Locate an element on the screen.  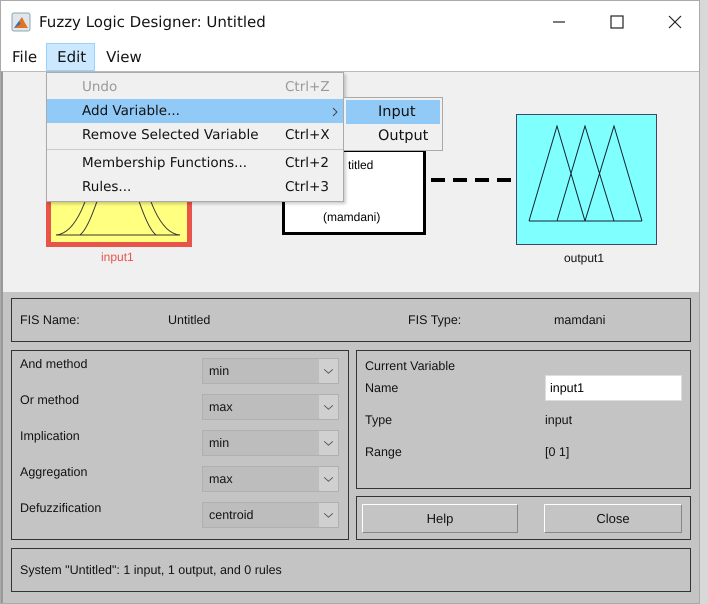
menu-item: Remove Selected Variable Ctrl+X is located at coordinates (195, 135).